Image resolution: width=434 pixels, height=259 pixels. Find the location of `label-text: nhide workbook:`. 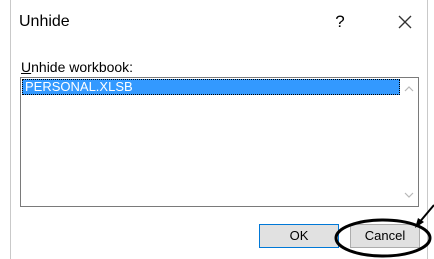

label-text: nhide workbook: is located at coordinates (82, 67).